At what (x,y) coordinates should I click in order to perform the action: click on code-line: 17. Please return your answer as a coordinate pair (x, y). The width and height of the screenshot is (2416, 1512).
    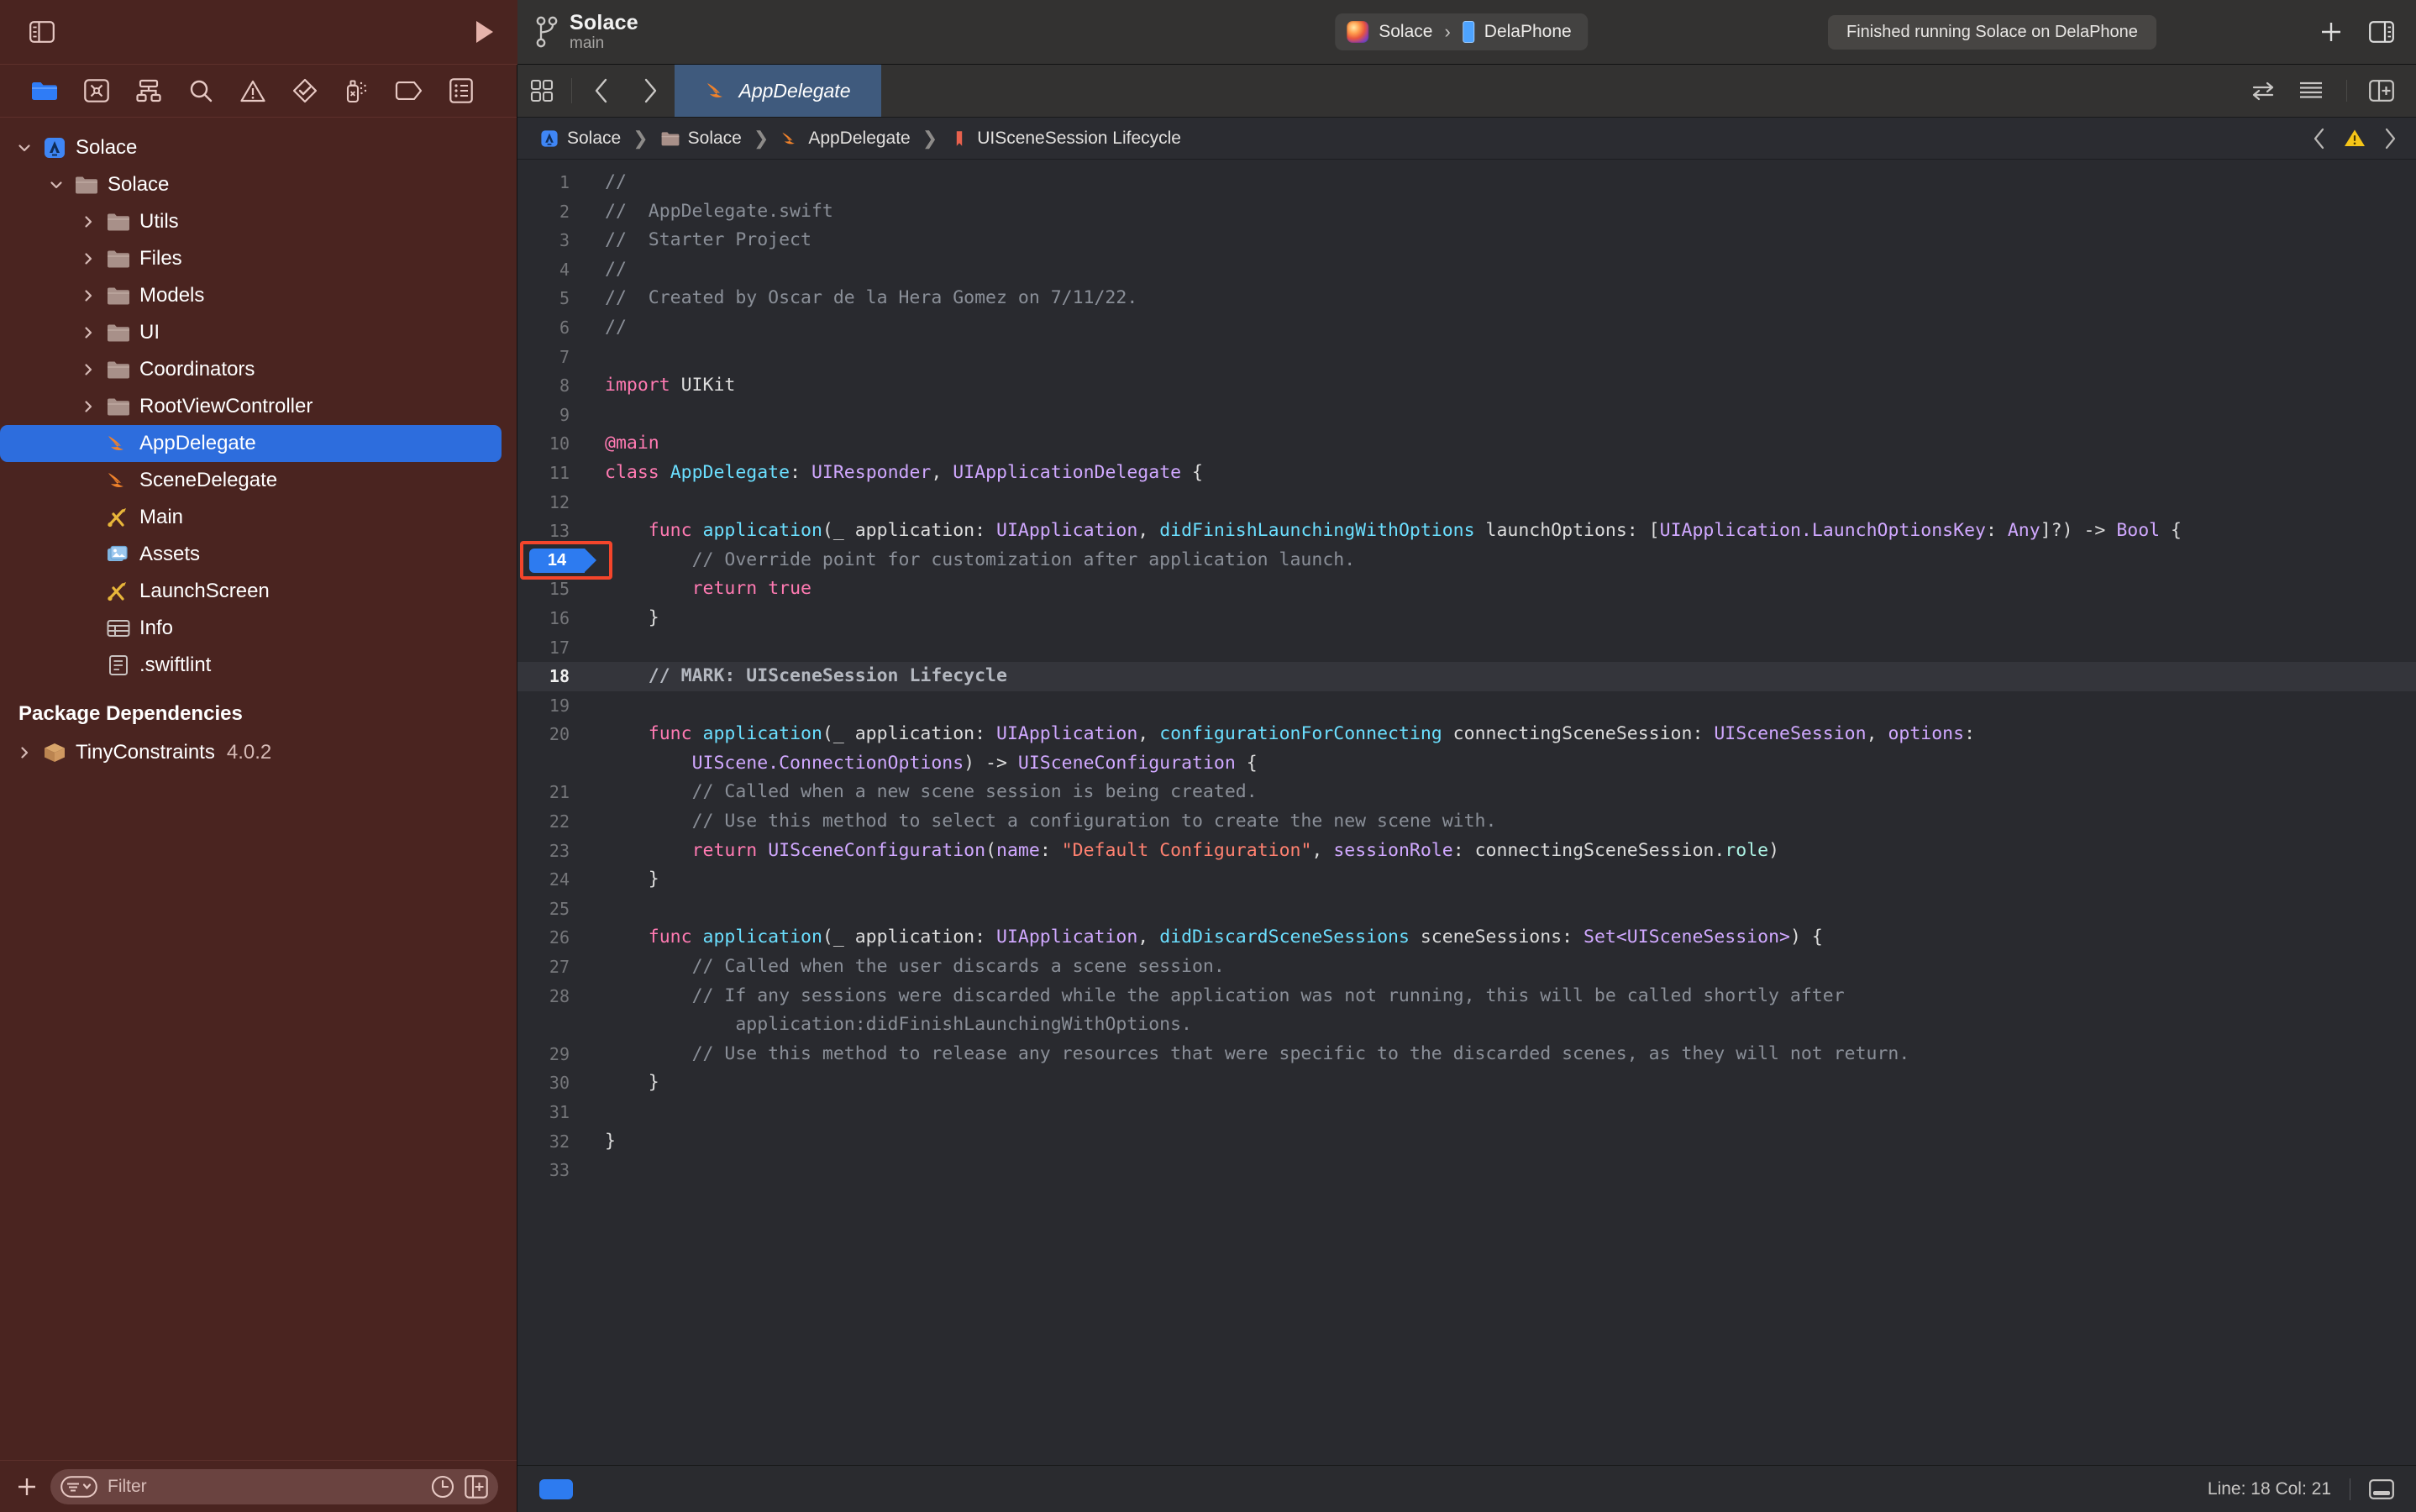
    Looking at the image, I should click on (1466, 648).